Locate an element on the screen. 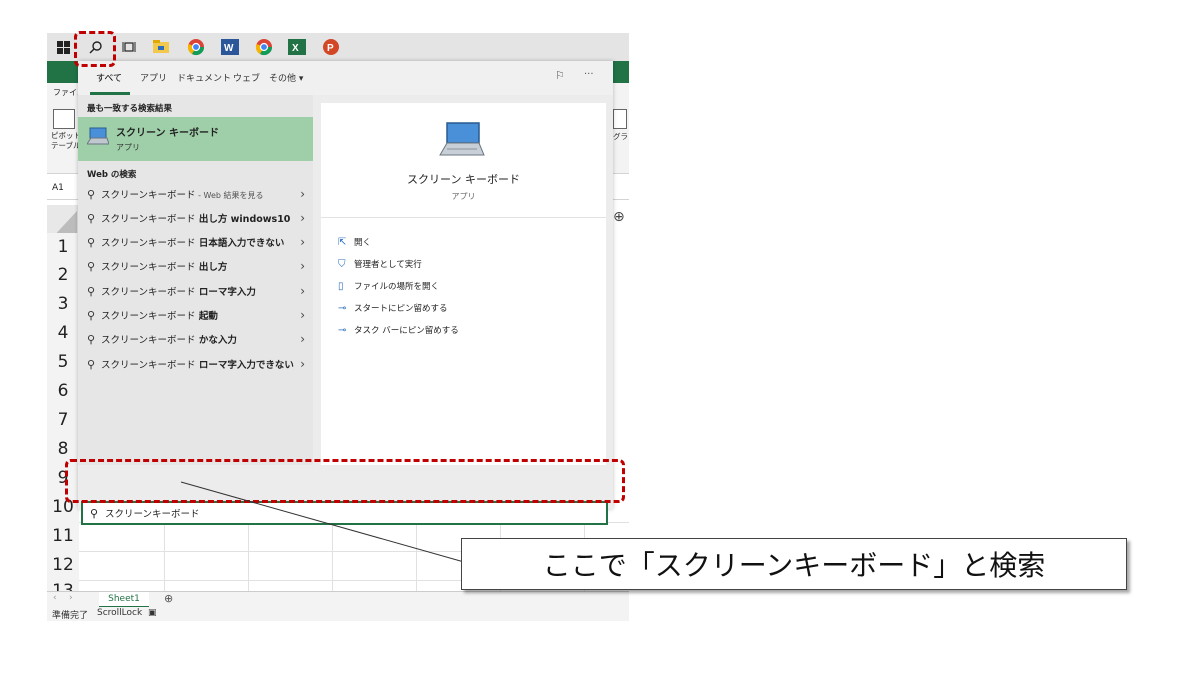 This screenshot has width=1200, height=675. instruction-callout: ここで「スクリーンキーボード」と検索 is located at coordinates (794, 564).